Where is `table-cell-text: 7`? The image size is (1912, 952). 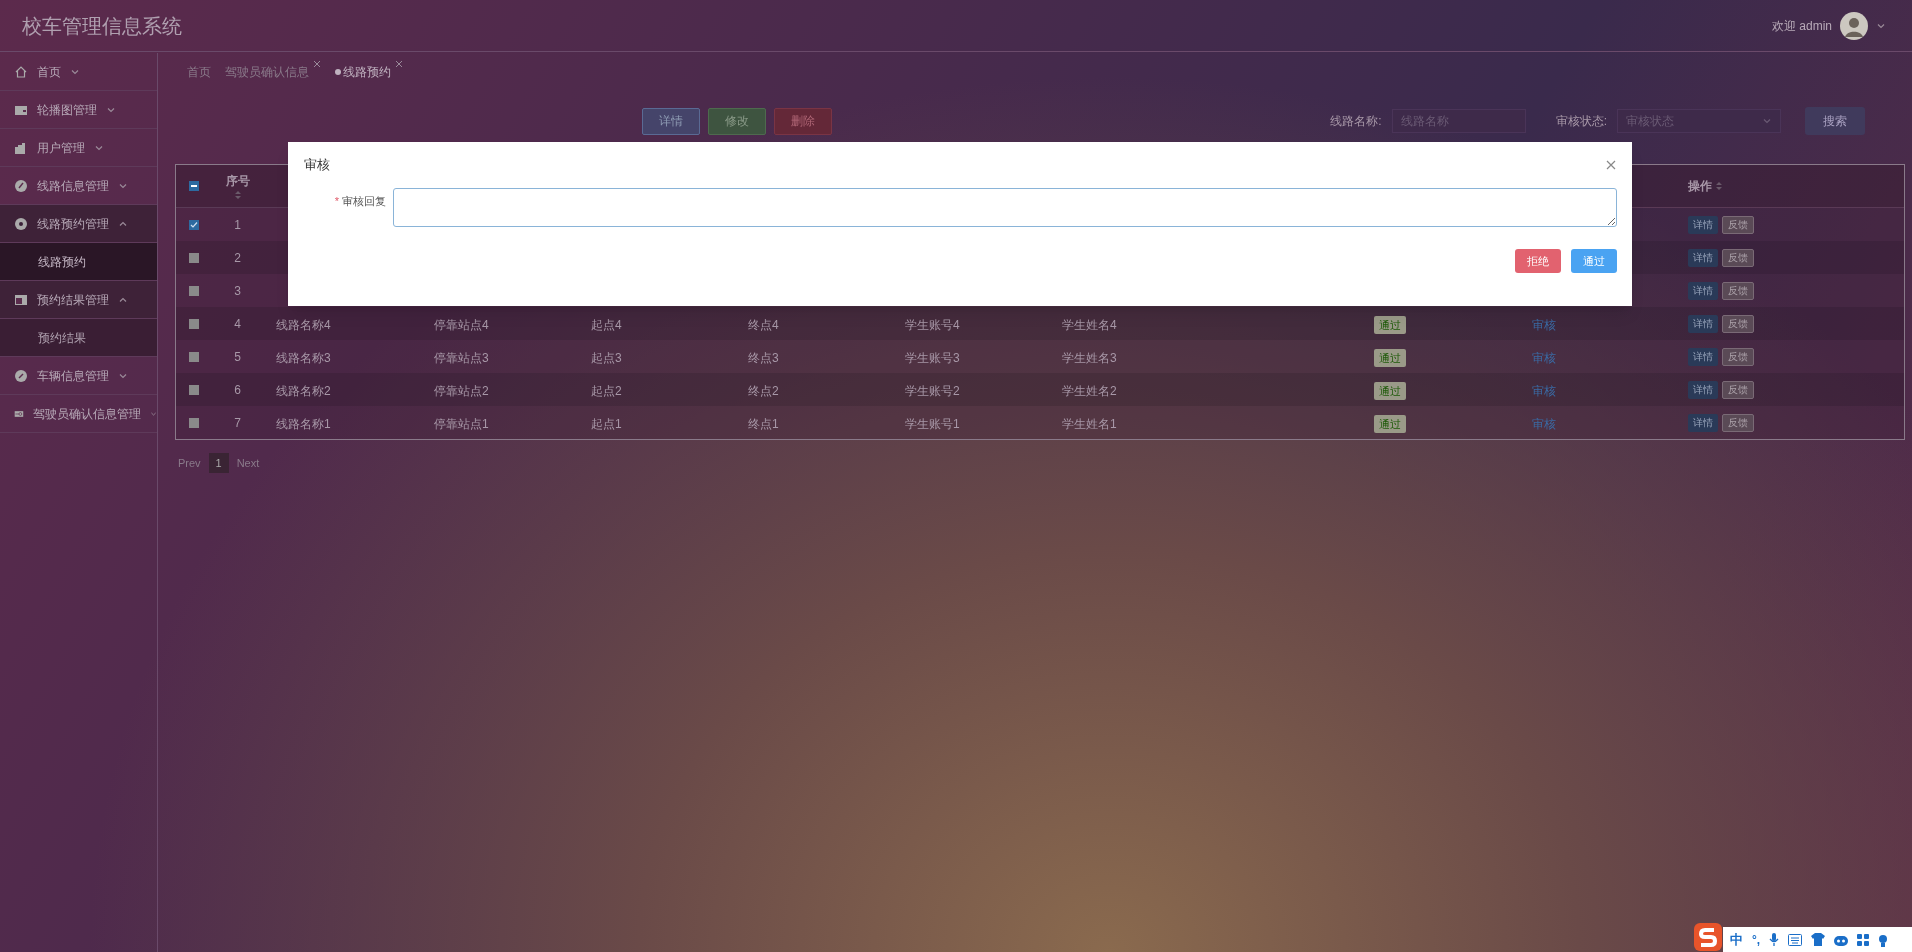 table-cell-text: 7 is located at coordinates (237, 423).